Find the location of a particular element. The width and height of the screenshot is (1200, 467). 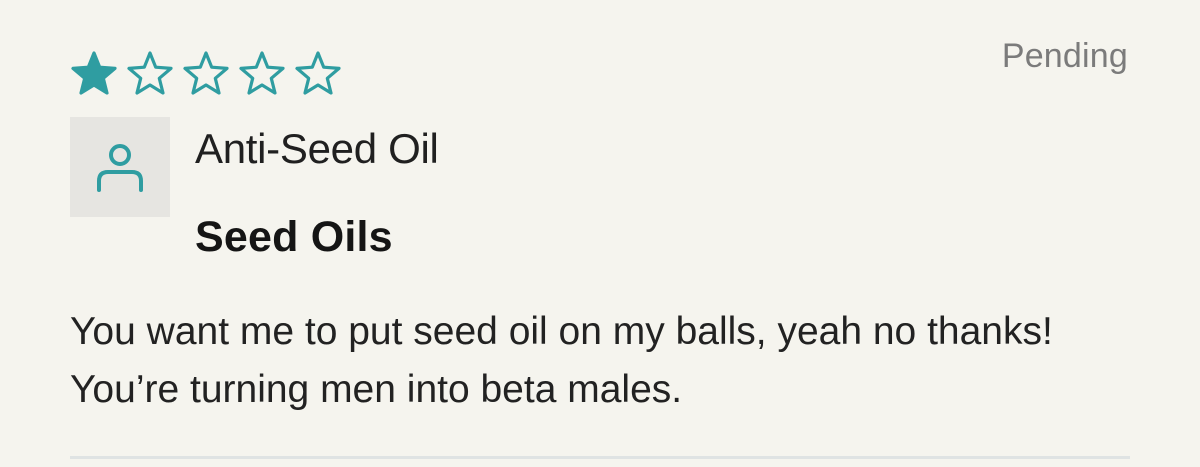

review-status: Pending is located at coordinates (1064, 56).